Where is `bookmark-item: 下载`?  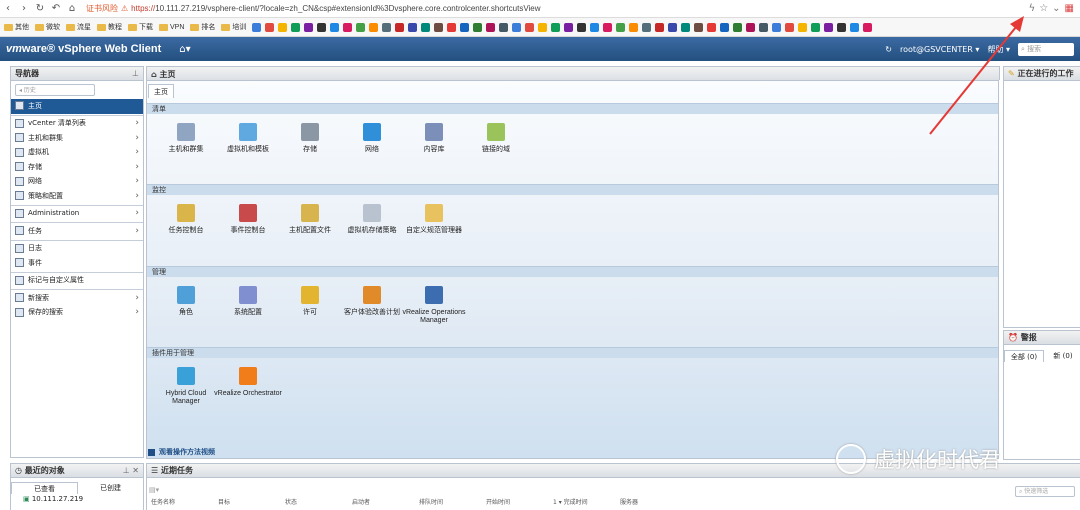 bookmark-item: 下载 is located at coordinates (140, 27).